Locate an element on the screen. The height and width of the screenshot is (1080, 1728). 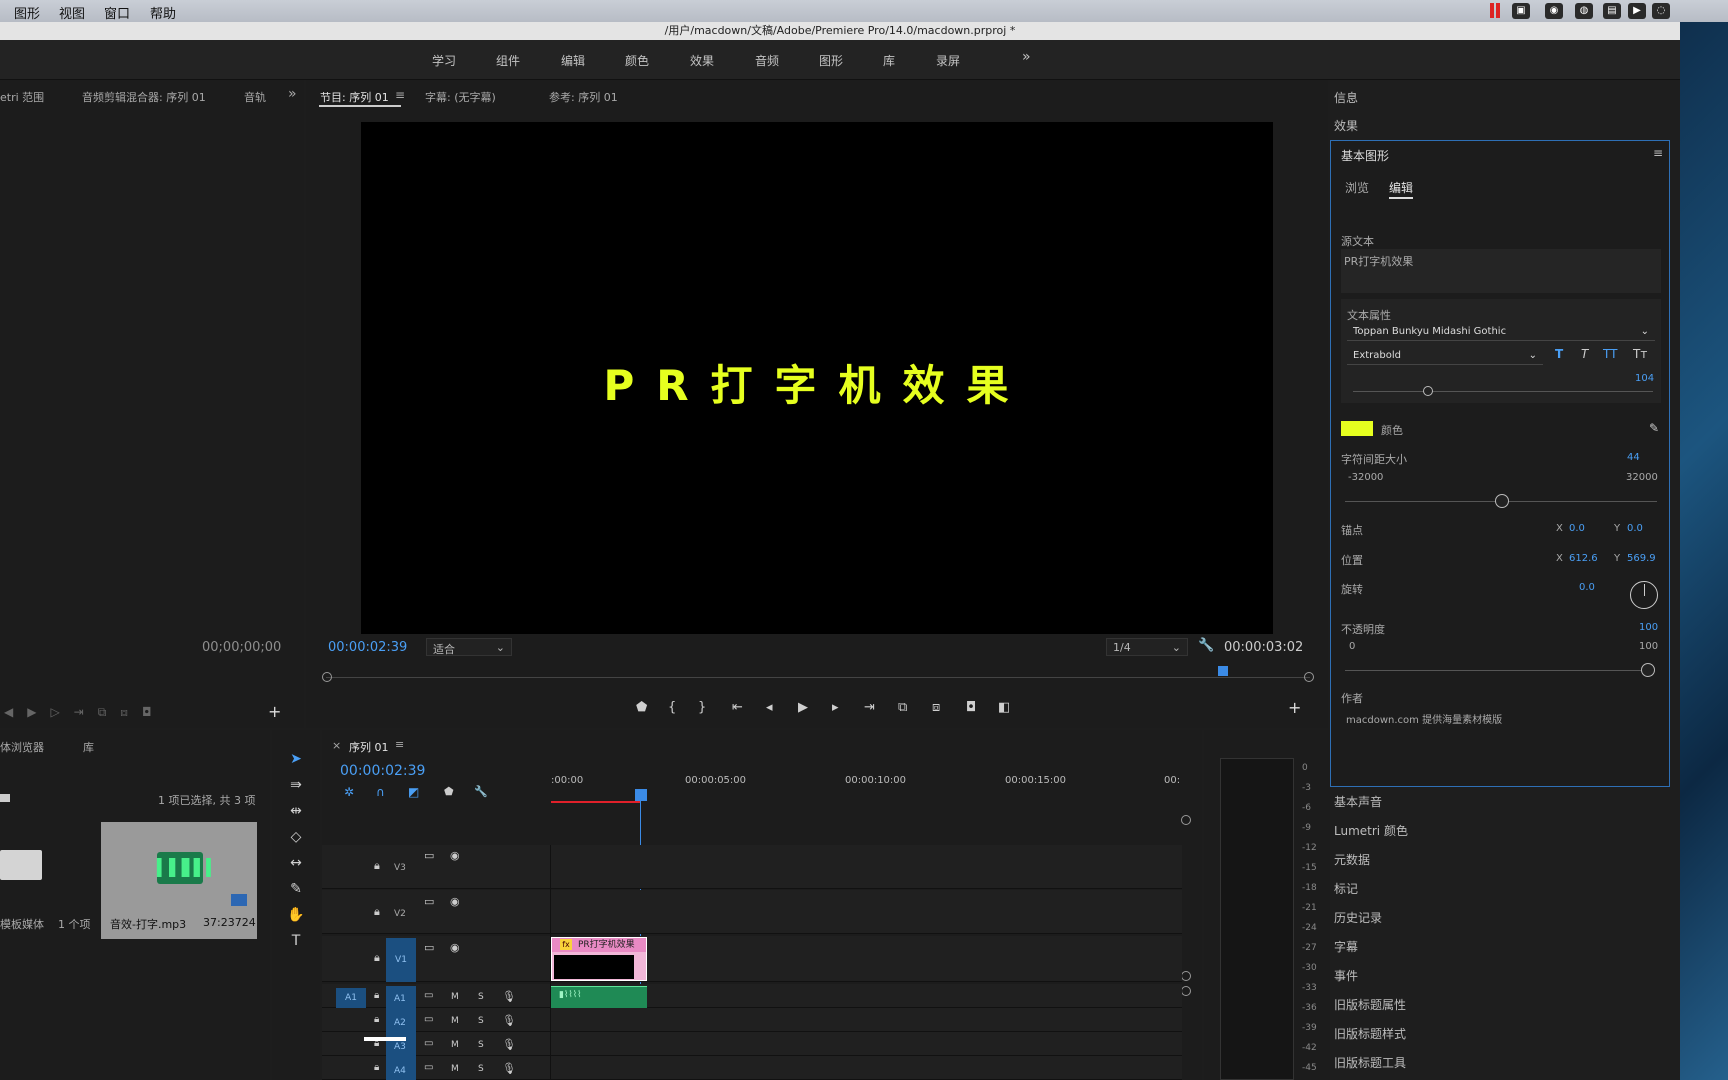
menu-window: 窗口 is located at coordinates (117, 12).